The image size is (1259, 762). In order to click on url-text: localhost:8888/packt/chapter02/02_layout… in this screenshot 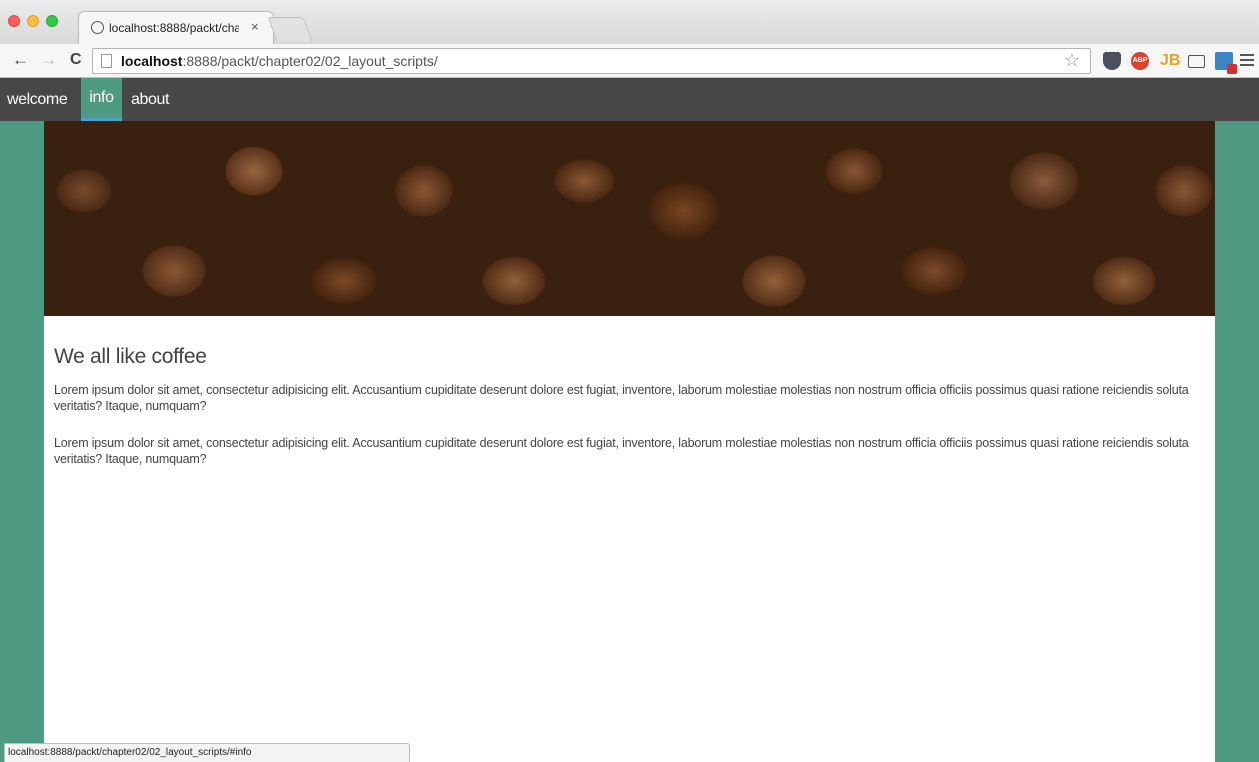, I will do `click(279, 61)`.